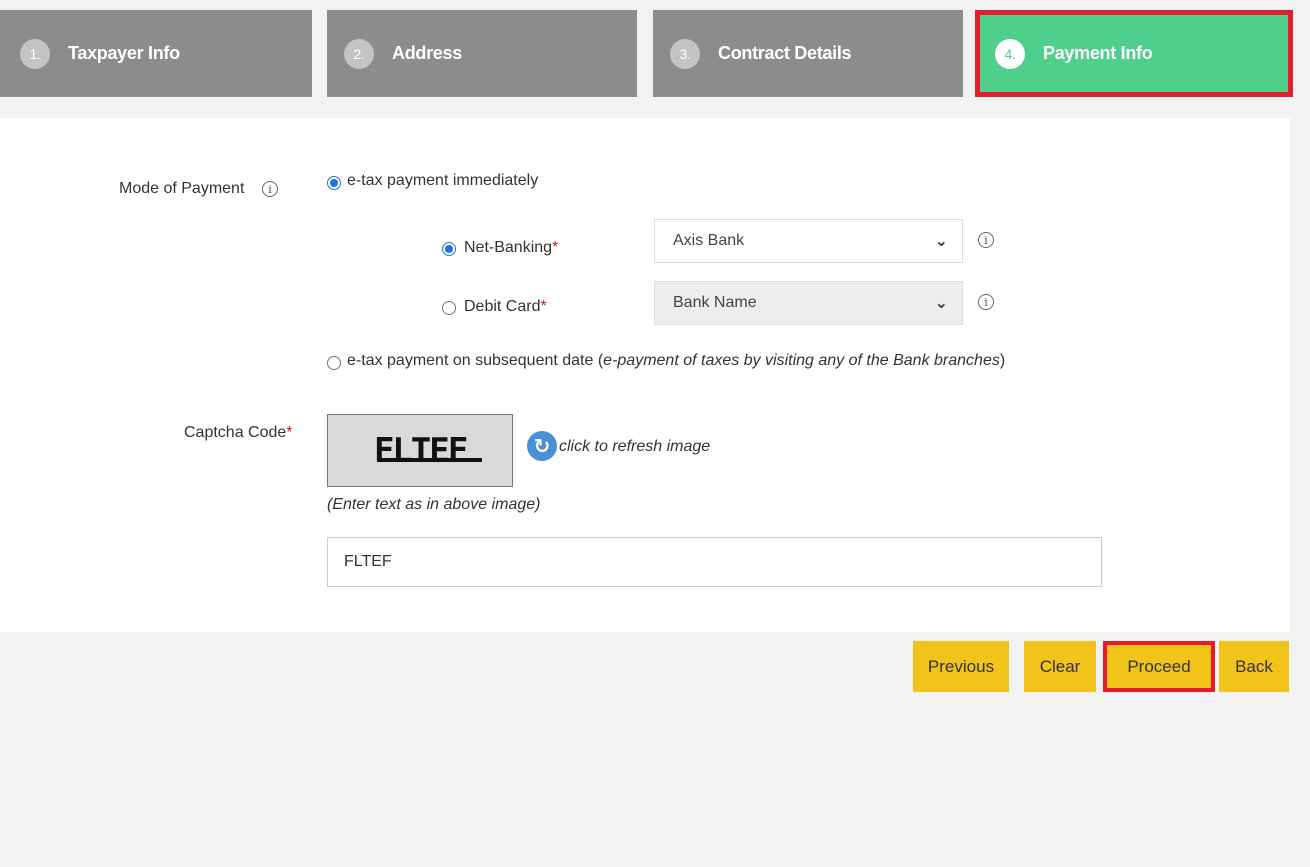  Describe the element at coordinates (1254, 666) in the screenshot. I see `back-button: Back` at that location.